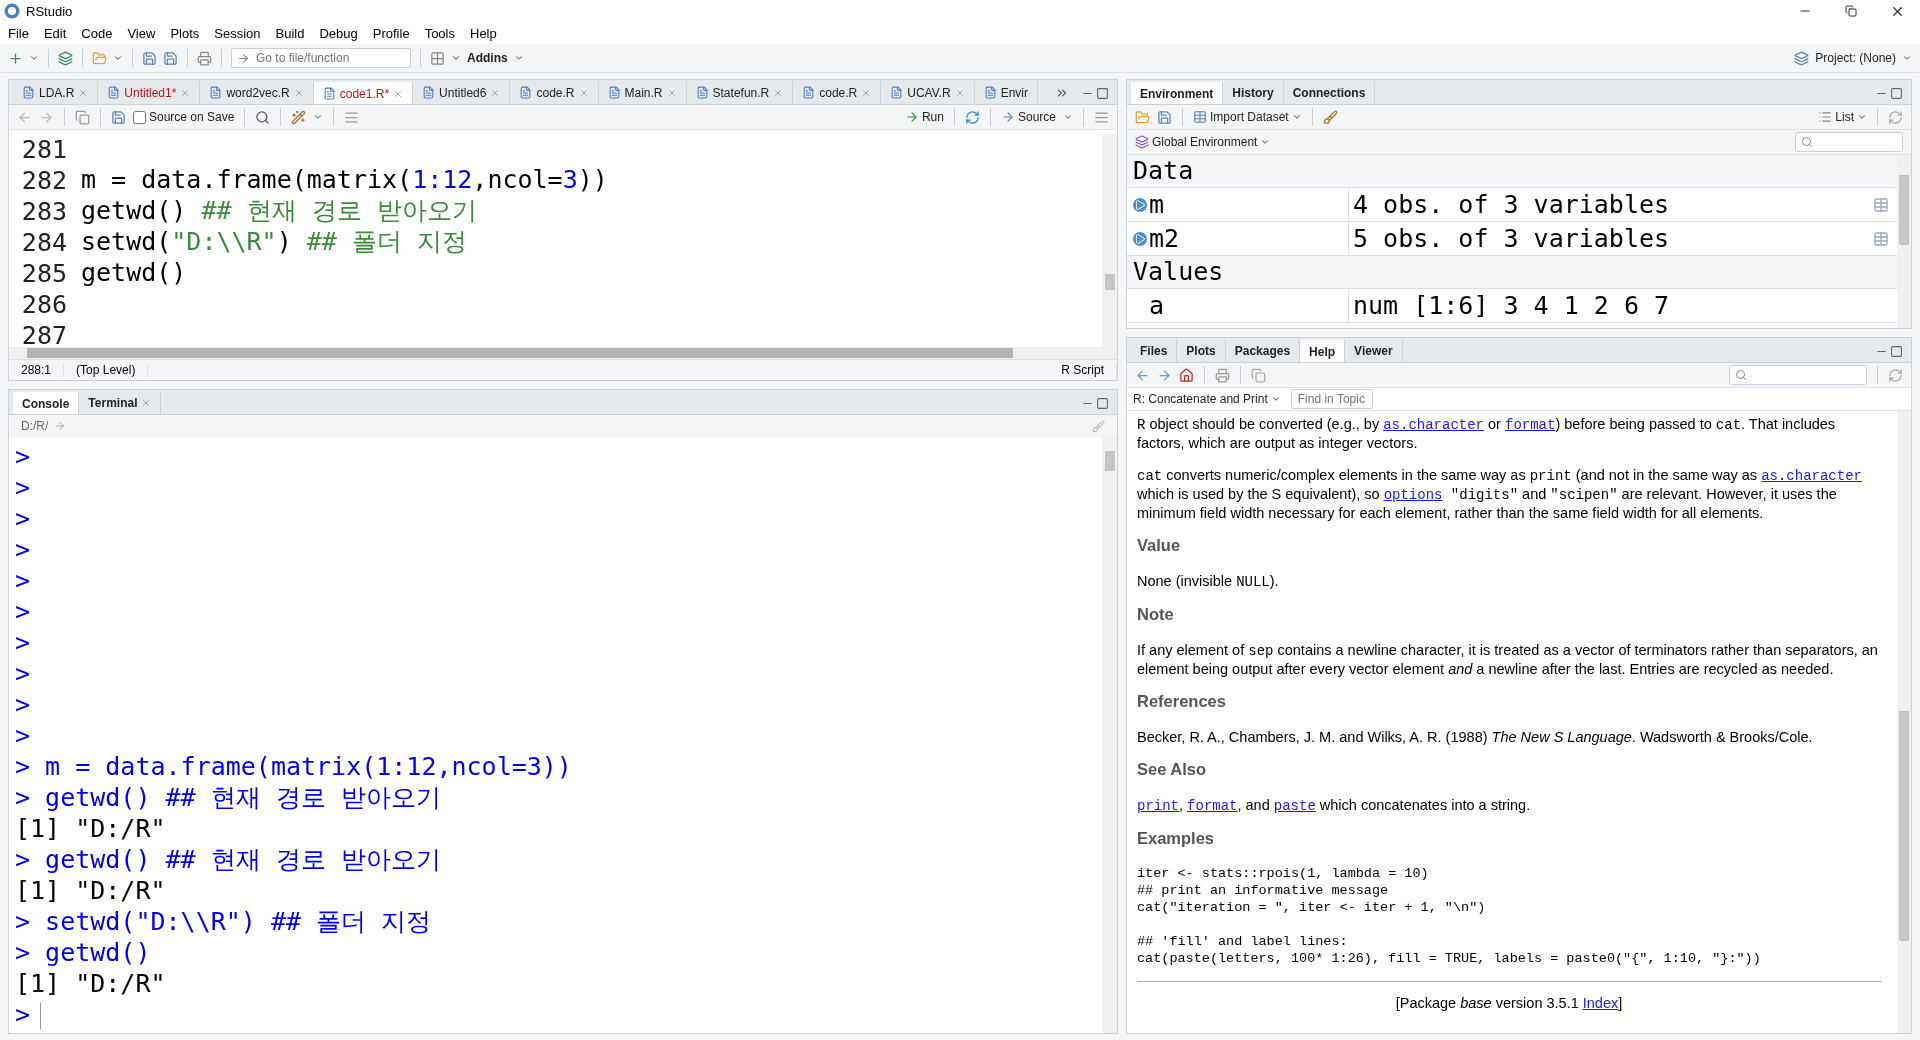 This screenshot has height=1040, width=1920. I want to click on search-icon, so click(263, 117).